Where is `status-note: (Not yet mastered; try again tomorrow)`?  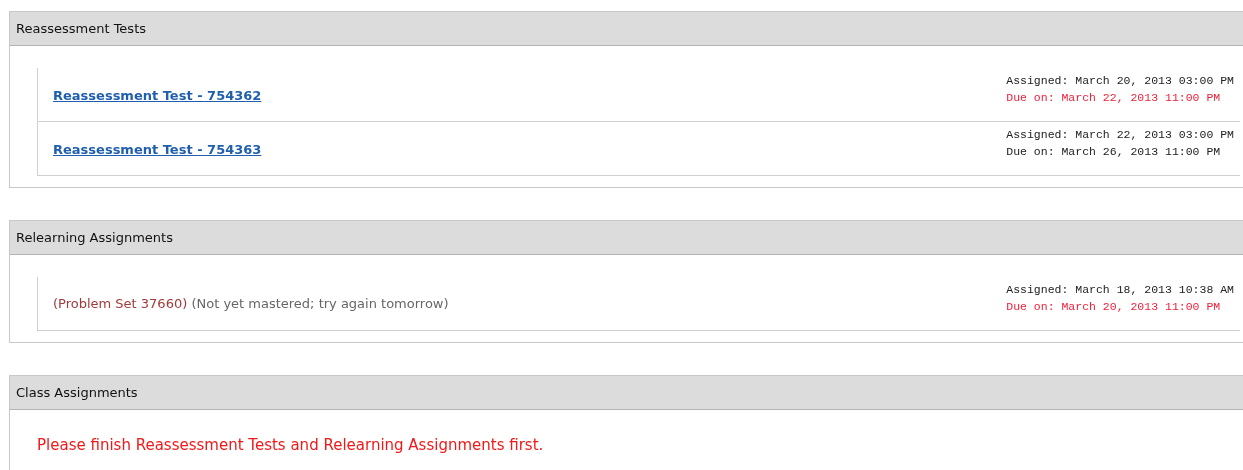
status-note: (Not yet mastered; try again tomorrow) is located at coordinates (320, 303).